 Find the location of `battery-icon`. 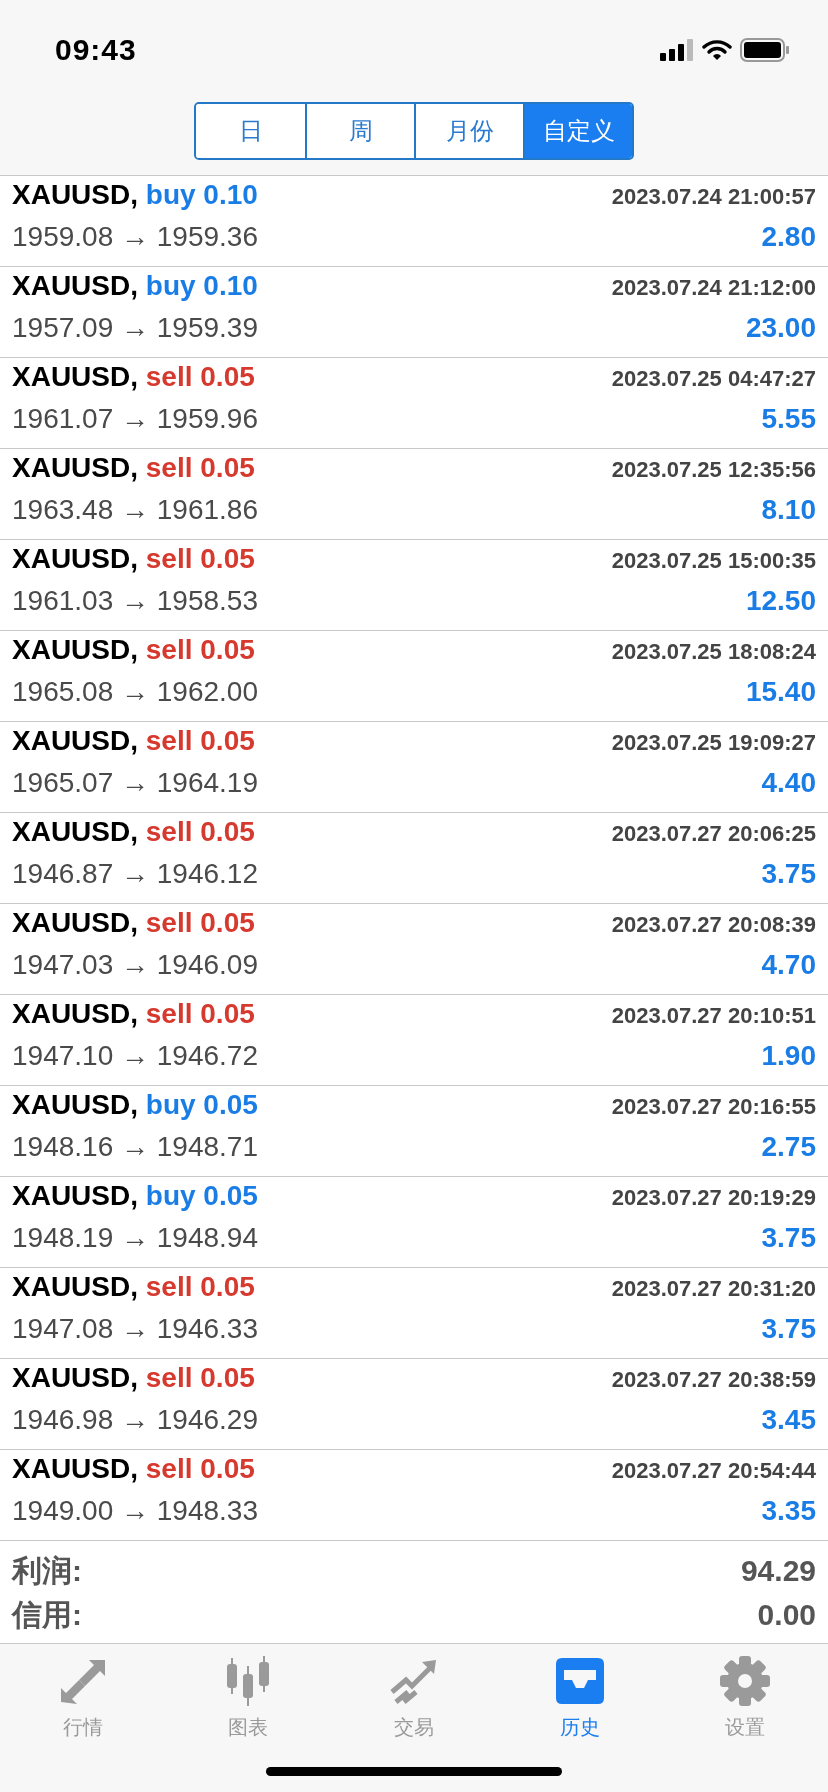

battery-icon is located at coordinates (765, 50).